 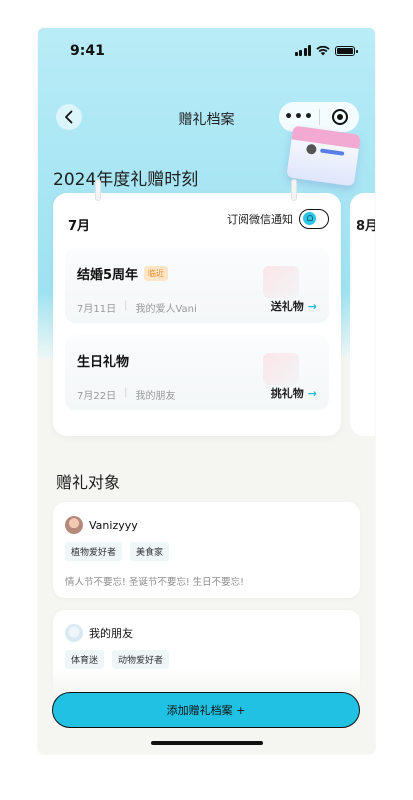 I want to click on subscribe-row: 订阅微信通知, so click(x=278, y=219).